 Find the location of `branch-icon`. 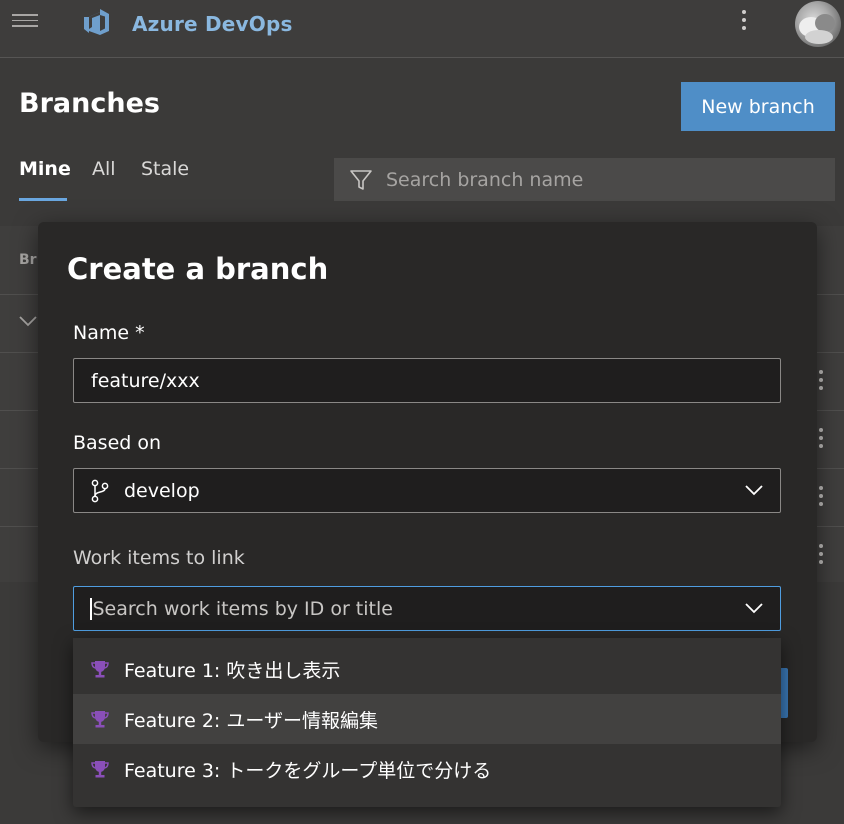

branch-icon is located at coordinates (100, 490).